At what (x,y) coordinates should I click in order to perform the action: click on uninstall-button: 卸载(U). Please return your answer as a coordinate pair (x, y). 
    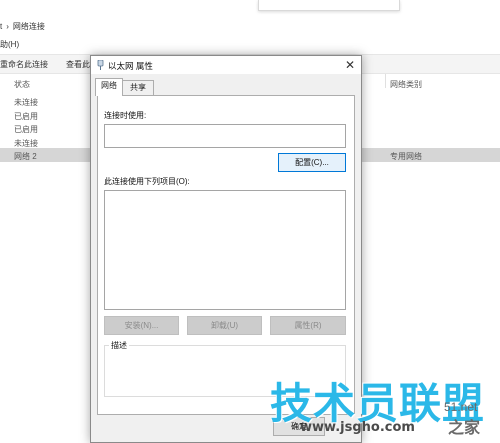
    Looking at the image, I should click on (224, 325).